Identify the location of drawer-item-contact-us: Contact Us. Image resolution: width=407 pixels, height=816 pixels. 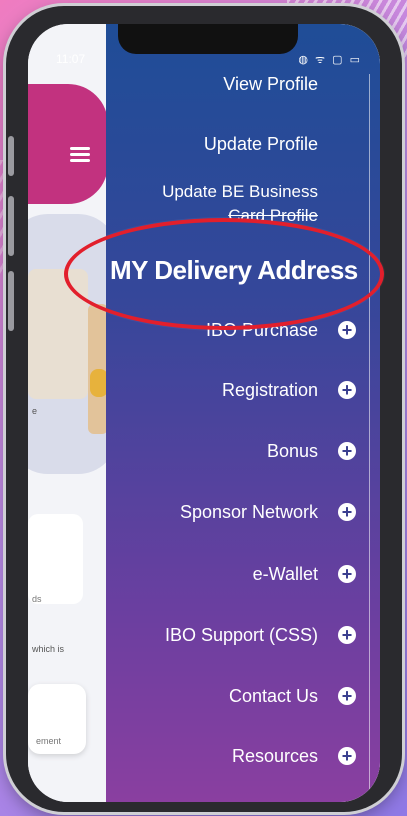
(273, 696).